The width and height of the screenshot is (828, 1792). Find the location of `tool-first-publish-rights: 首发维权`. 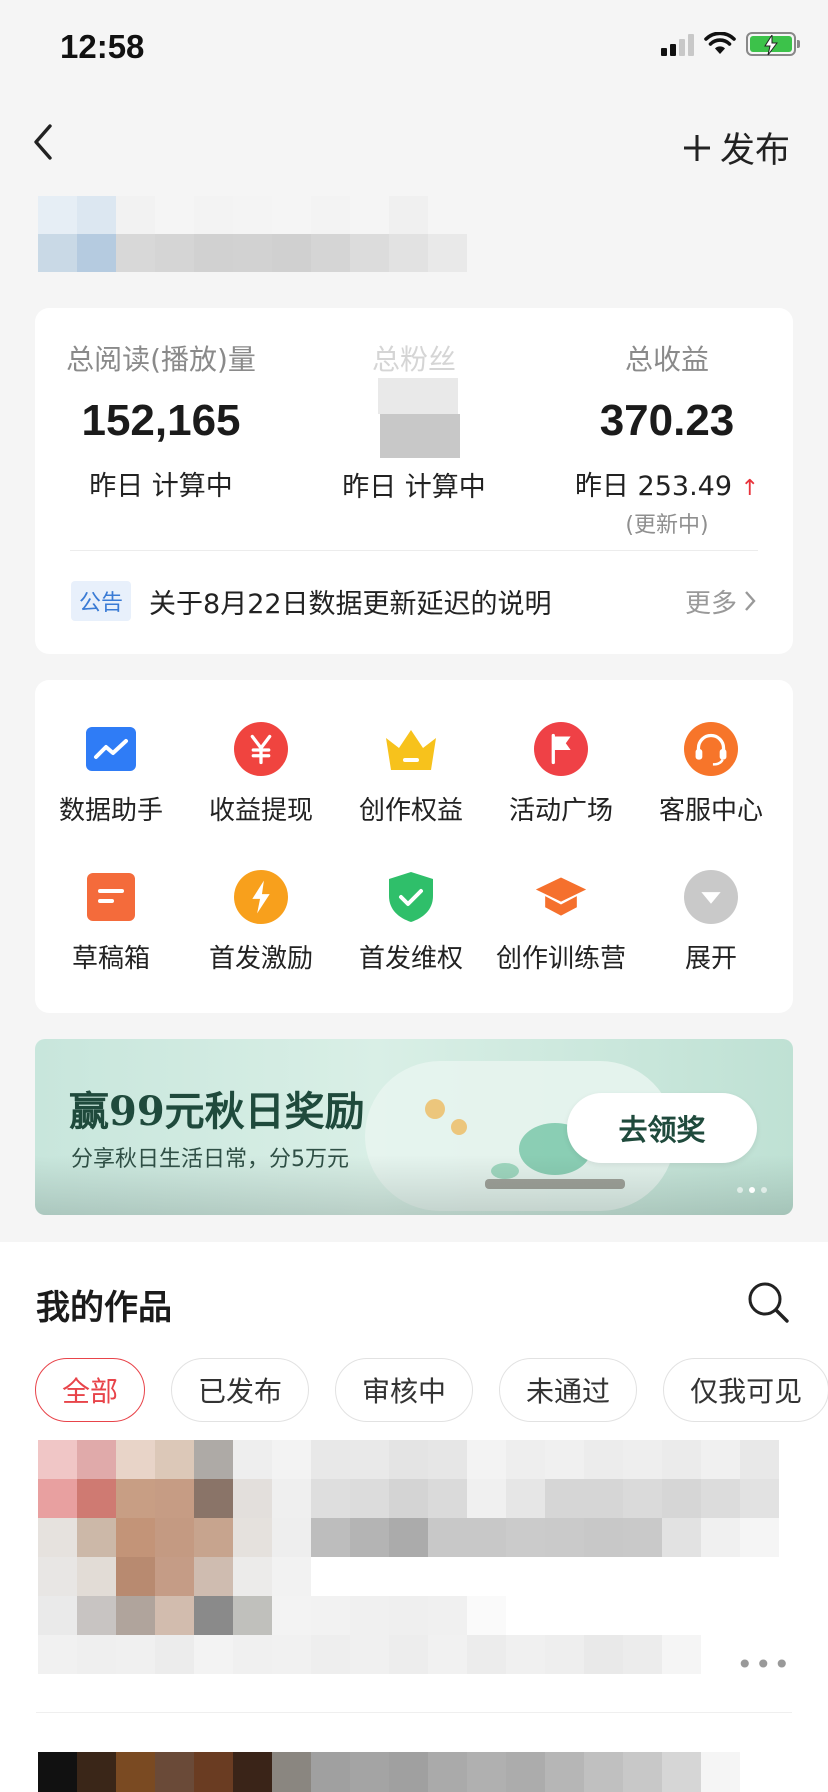

tool-first-publish-rights: 首发维权 is located at coordinates (411, 922).